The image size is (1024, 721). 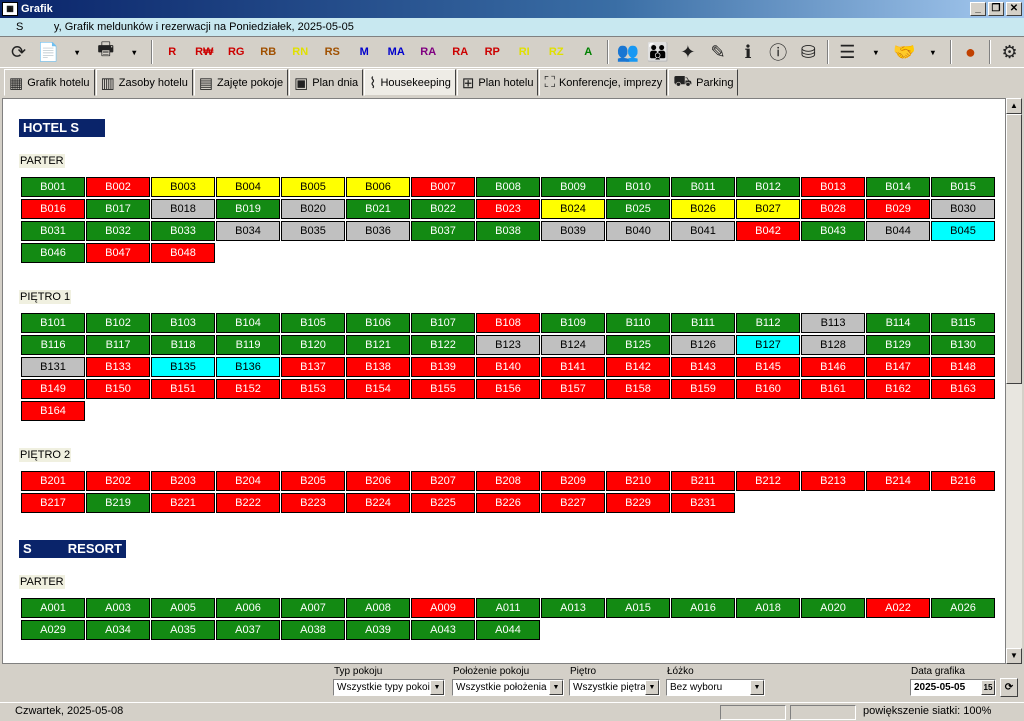 What do you see at coordinates (508, 481) in the screenshot?
I see `room-cell: B208` at bounding box center [508, 481].